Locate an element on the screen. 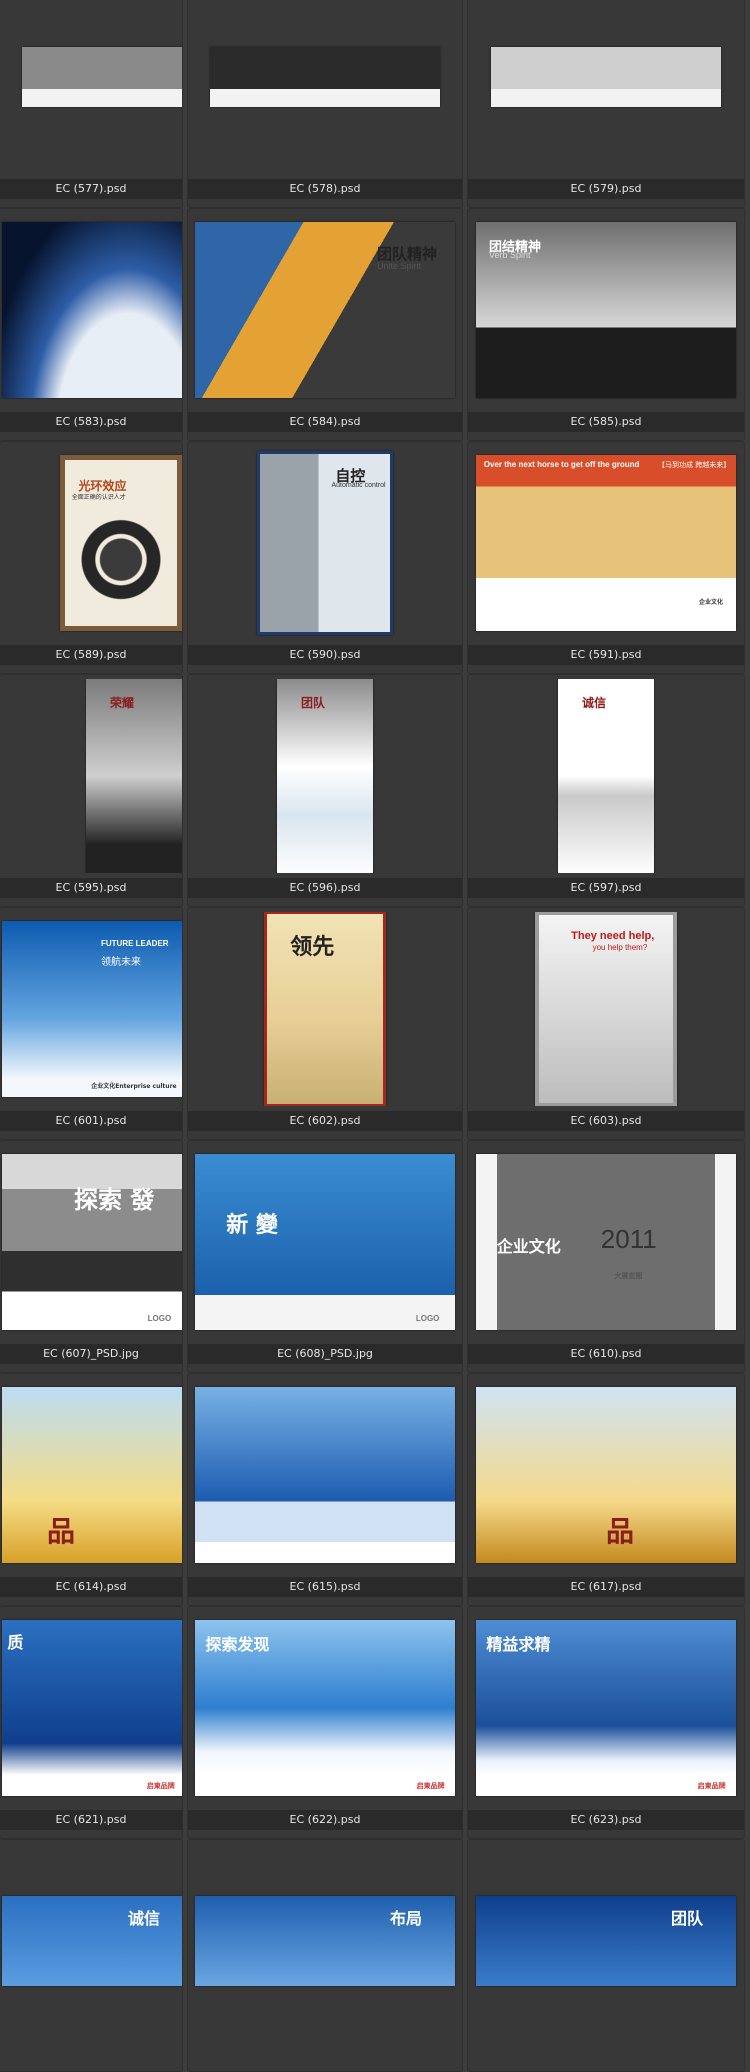  preview-headline: 企业文化 is located at coordinates (528, 1247).